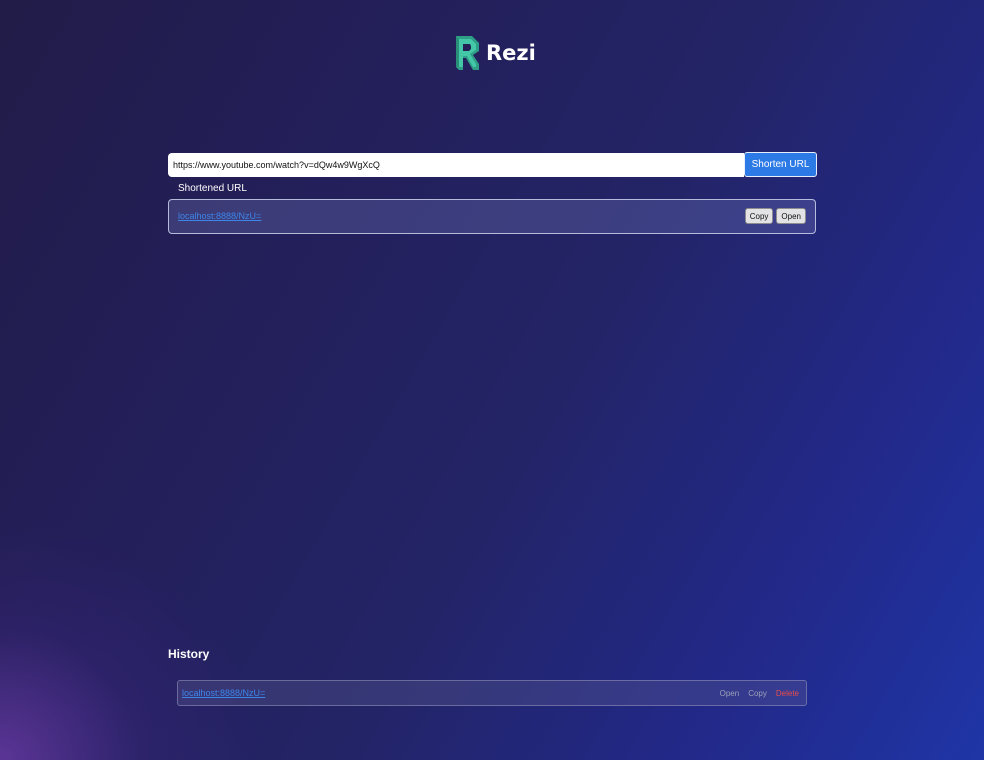  Describe the element at coordinates (791, 216) in the screenshot. I see `open-button: Open` at that location.